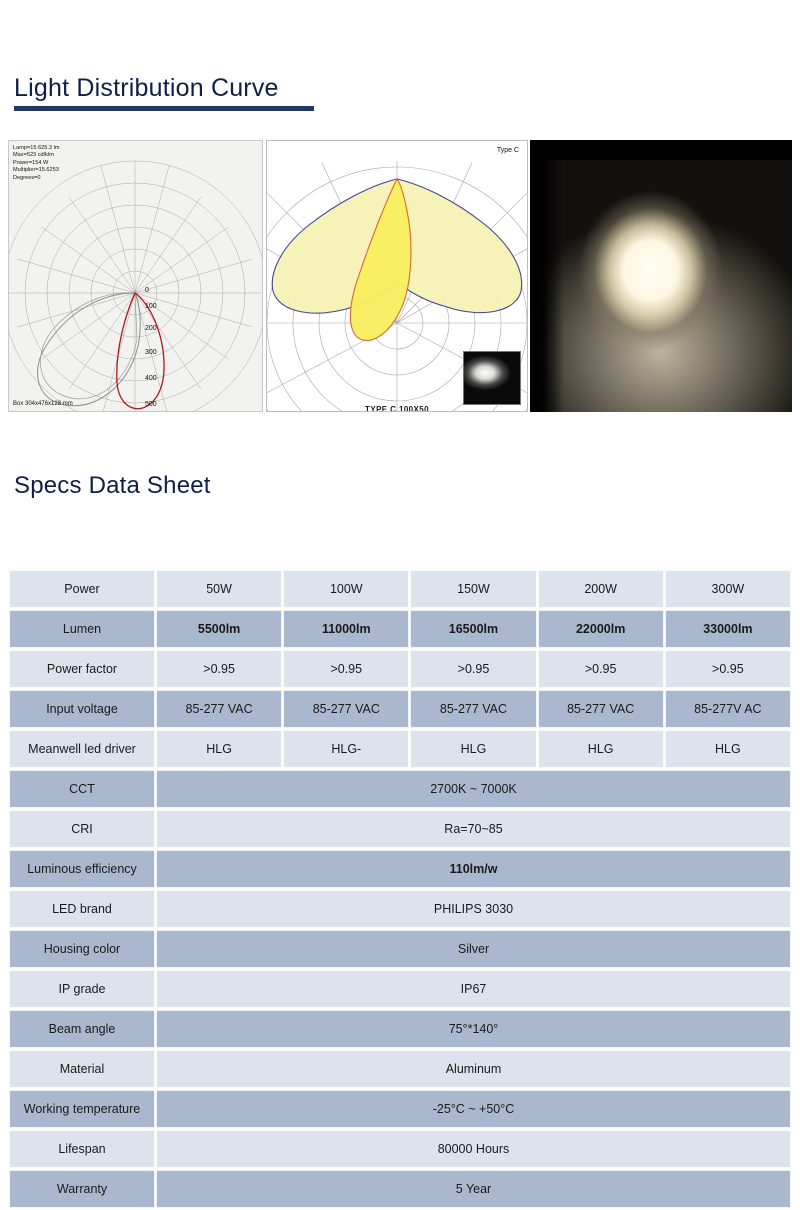  I want to click on polar-scale-200: 200, so click(151, 328).